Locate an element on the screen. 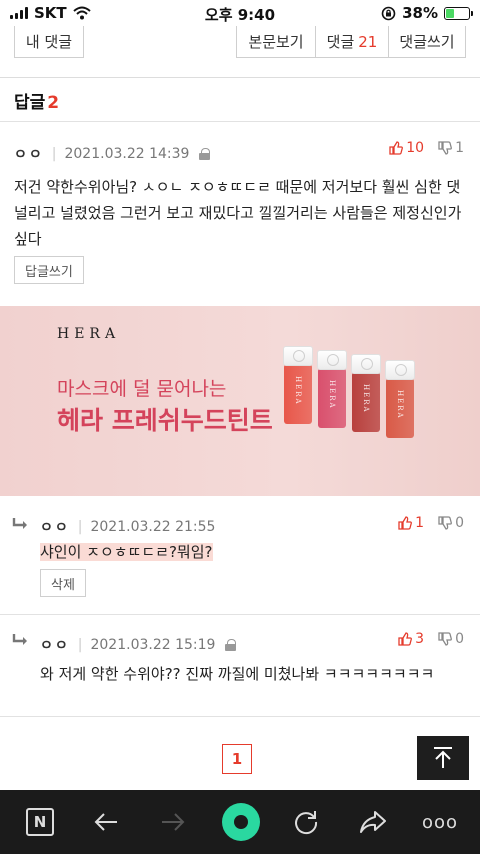  back-button is located at coordinates (106, 822).